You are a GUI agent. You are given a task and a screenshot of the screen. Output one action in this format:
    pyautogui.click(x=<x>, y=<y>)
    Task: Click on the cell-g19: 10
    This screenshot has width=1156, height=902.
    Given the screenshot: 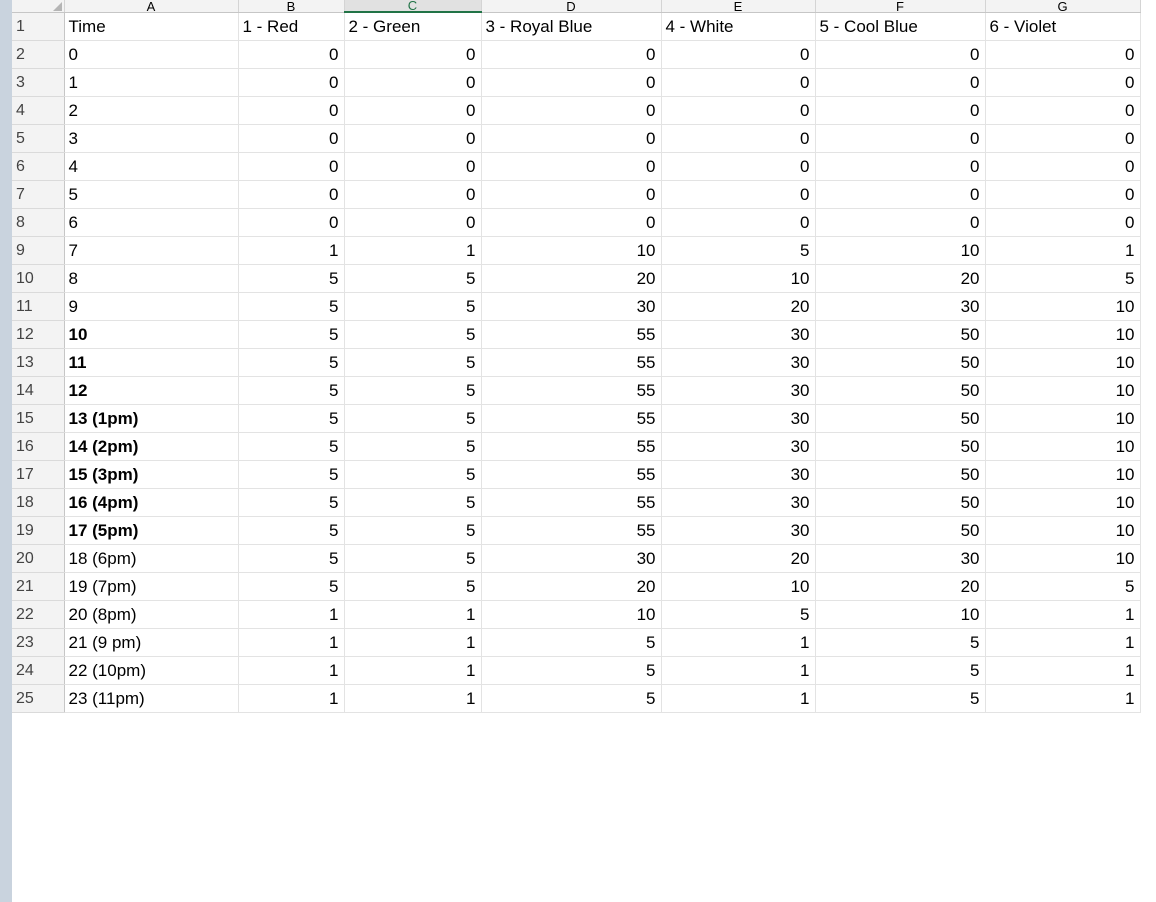 What is the action you would take?
    pyautogui.click(x=1063, y=530)
    